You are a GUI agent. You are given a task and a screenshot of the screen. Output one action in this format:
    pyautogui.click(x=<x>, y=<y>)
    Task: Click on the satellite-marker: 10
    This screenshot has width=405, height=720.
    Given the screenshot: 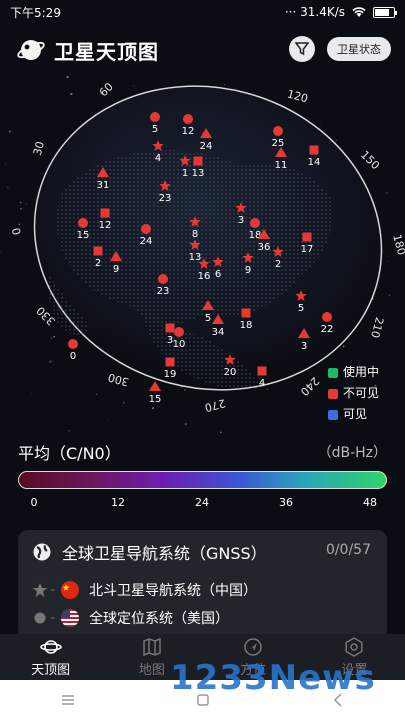 What is the action you would take?
    pyautogui.click(x=179, y=338)
    